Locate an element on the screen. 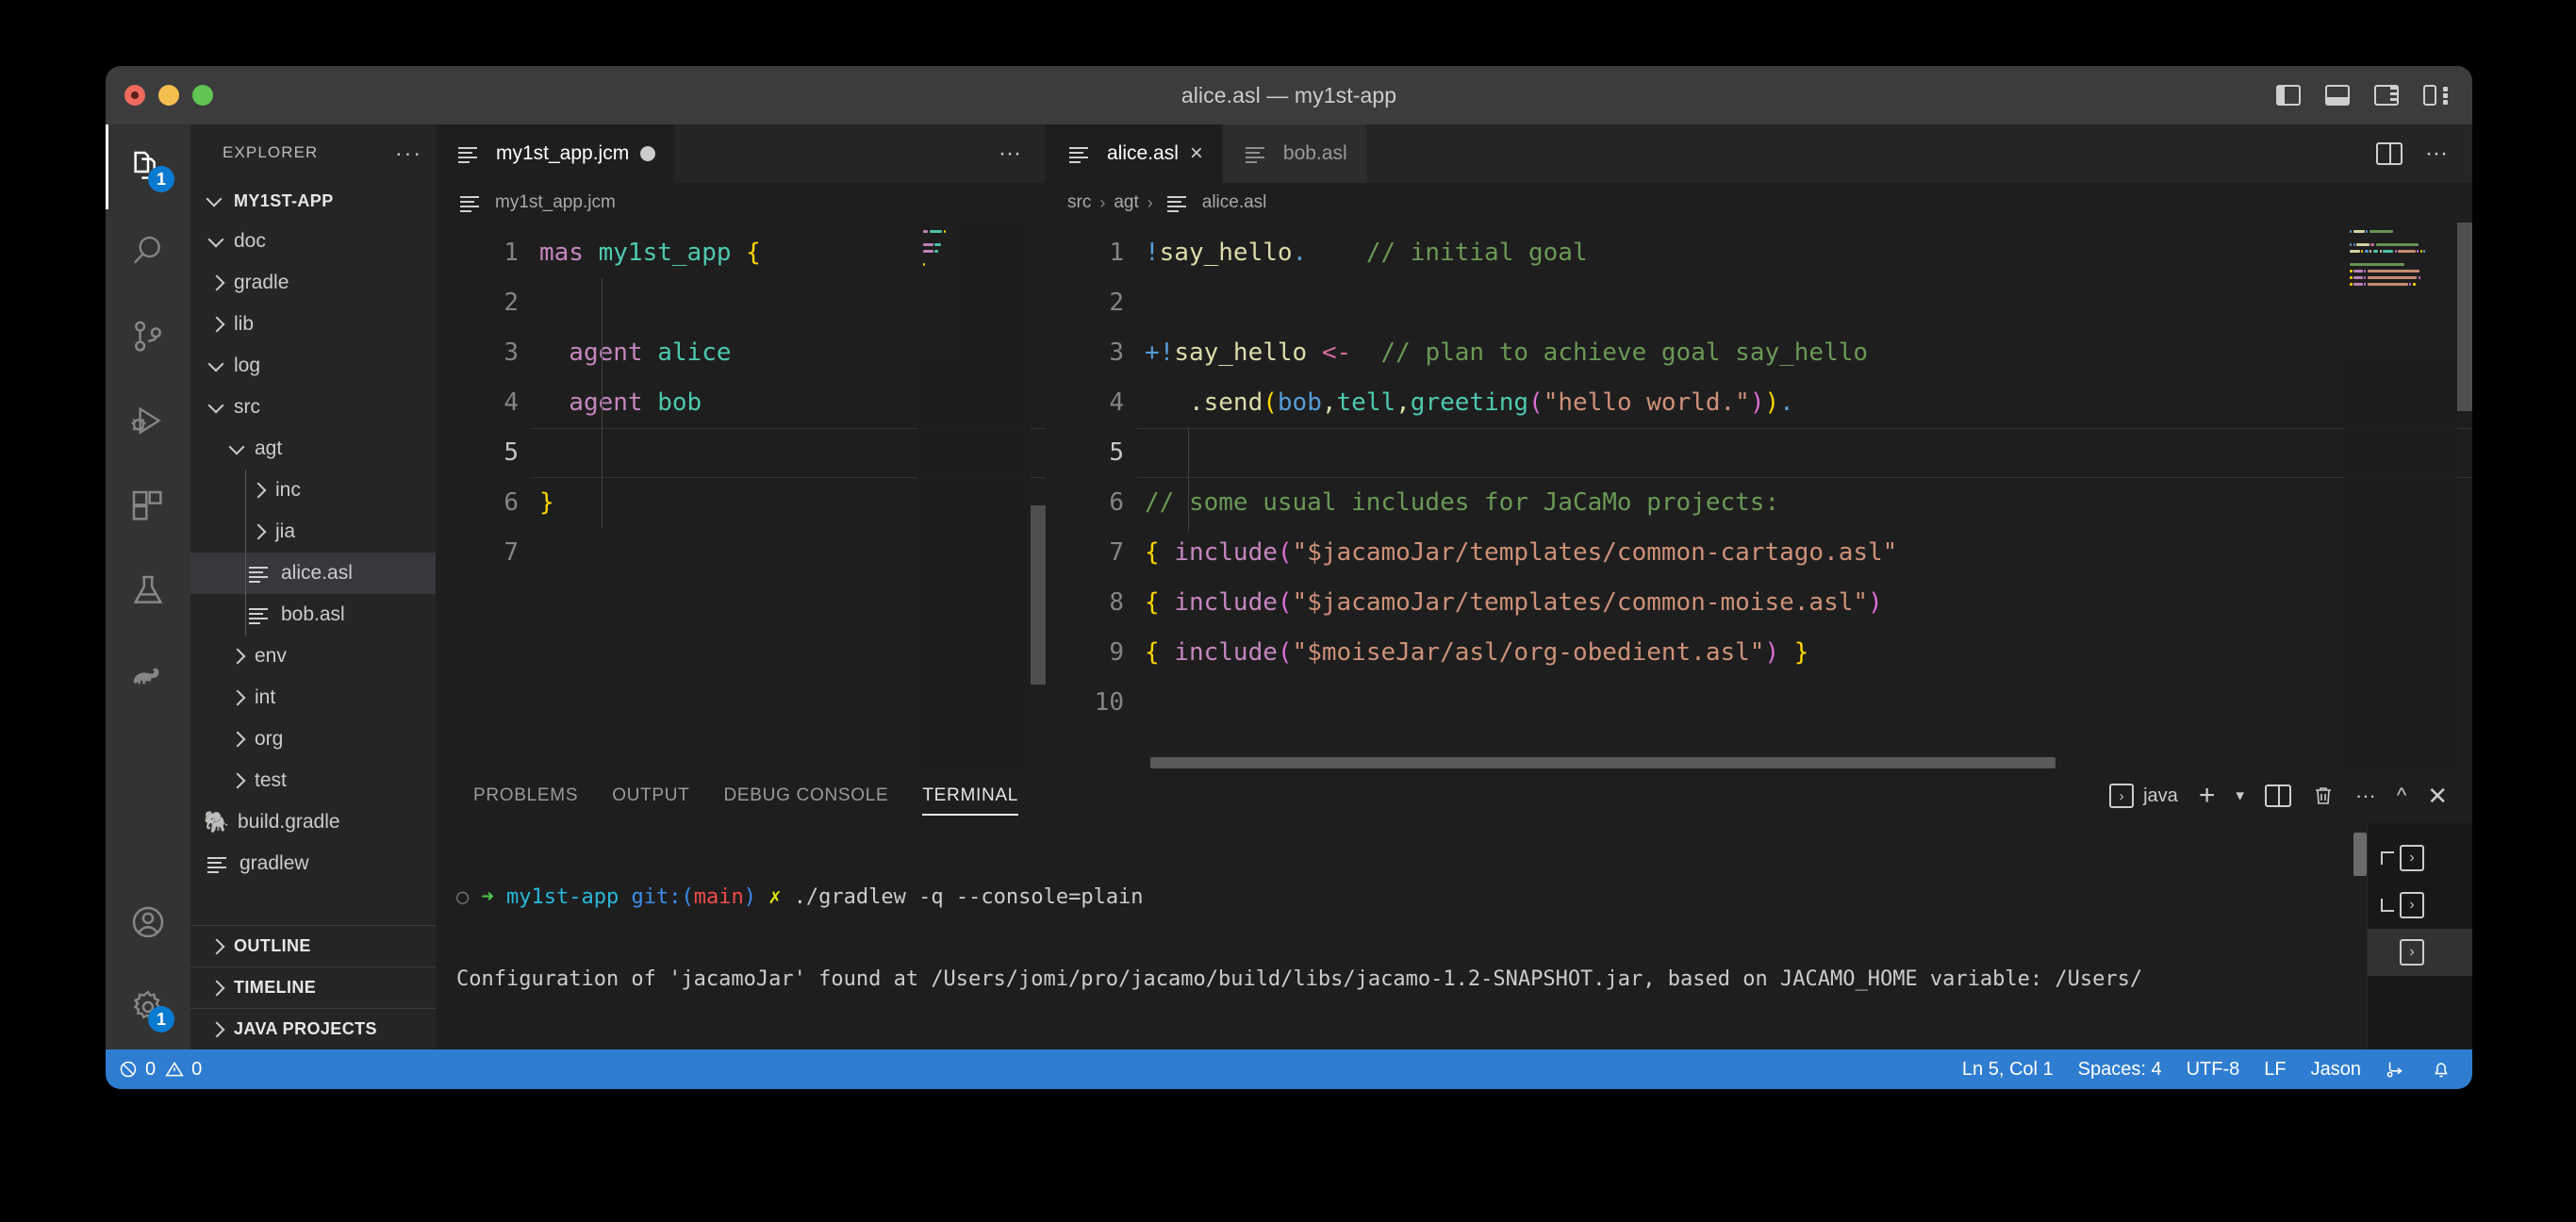  breadcrumb-right: src › agt › alice.asl is located at coordinates (1759, 203).